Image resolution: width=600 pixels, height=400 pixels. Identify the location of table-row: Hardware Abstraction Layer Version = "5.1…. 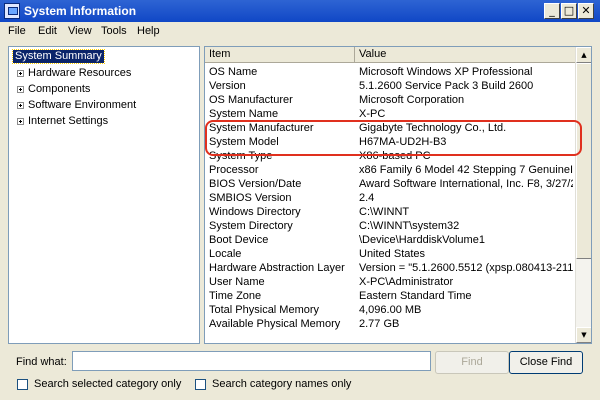
(391, 268).